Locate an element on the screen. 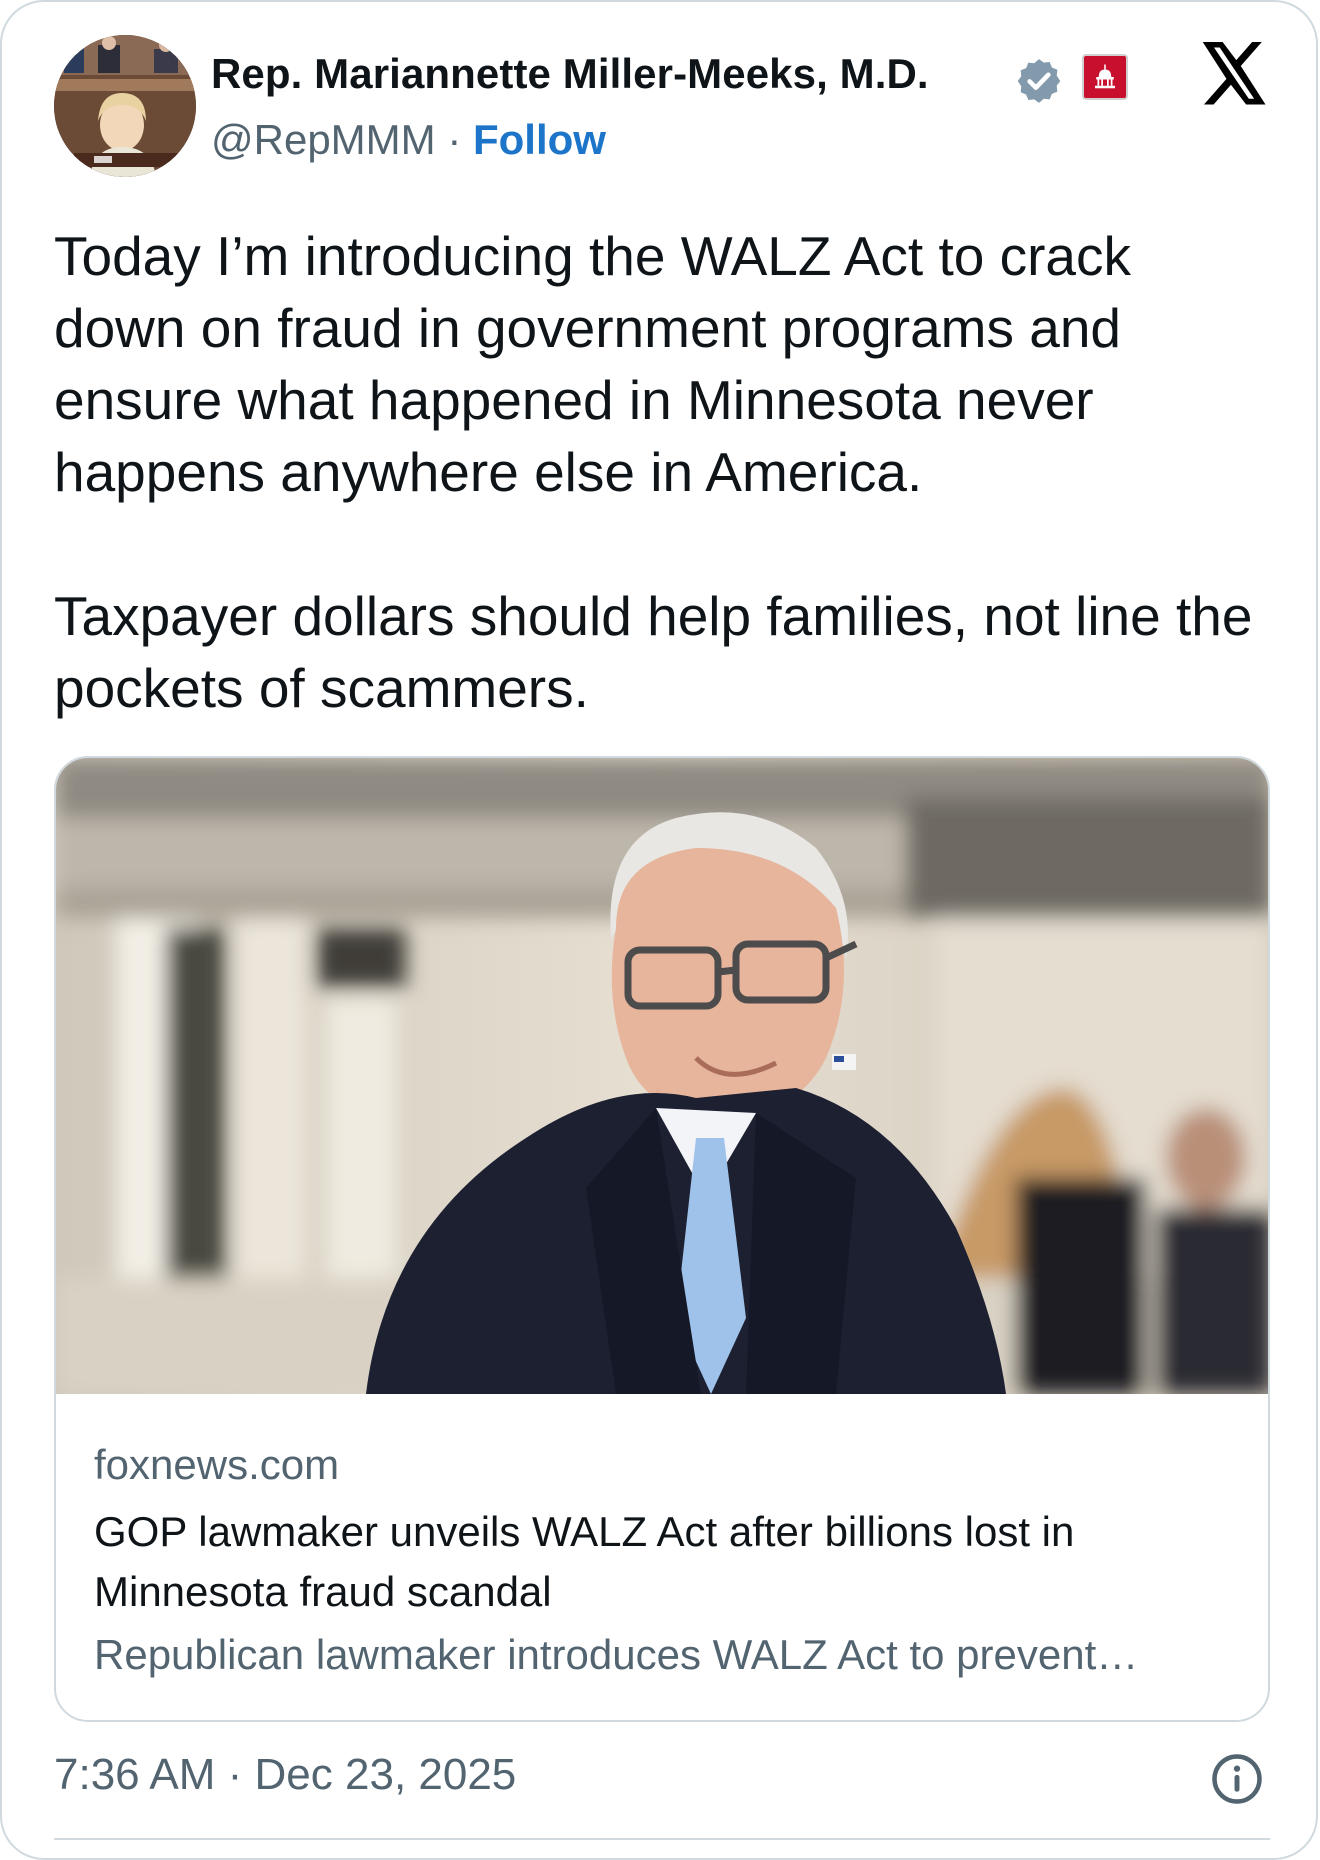 This screenshot has height=1860, width=1320. capitol-badge-icon is located at coordinates (1105, 77).